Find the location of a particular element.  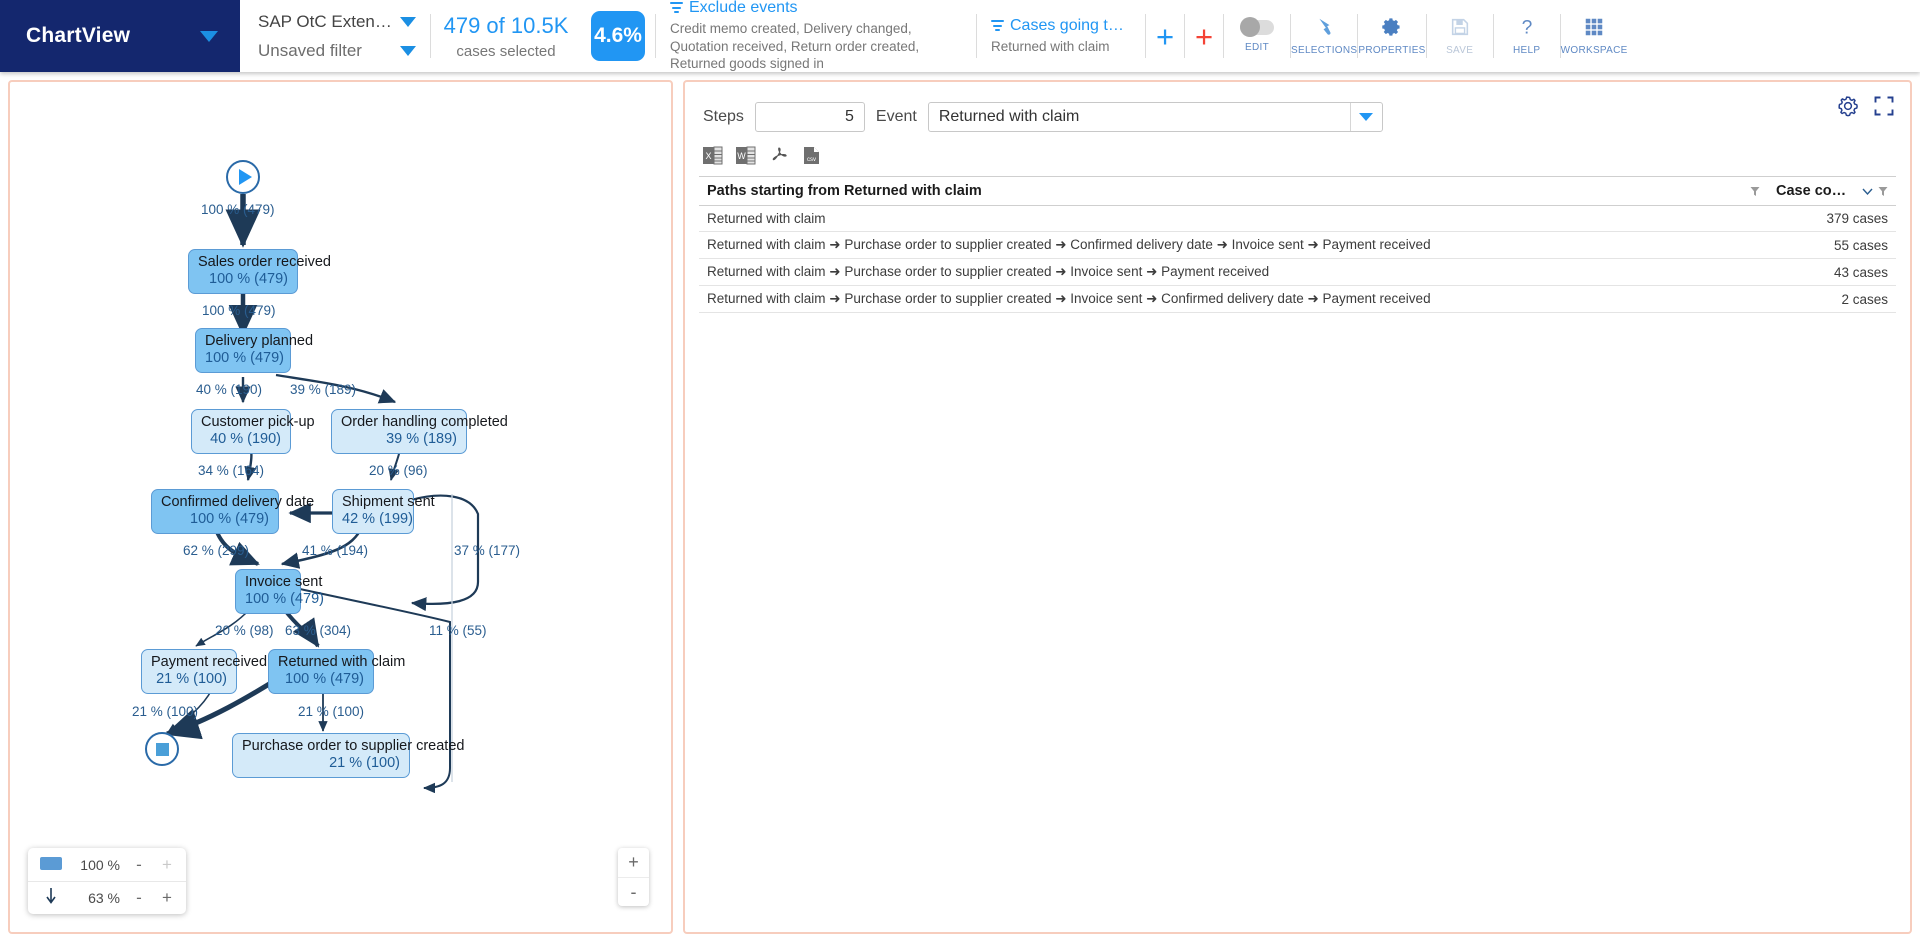

grid-icon is located at coordinates (1594, 27).